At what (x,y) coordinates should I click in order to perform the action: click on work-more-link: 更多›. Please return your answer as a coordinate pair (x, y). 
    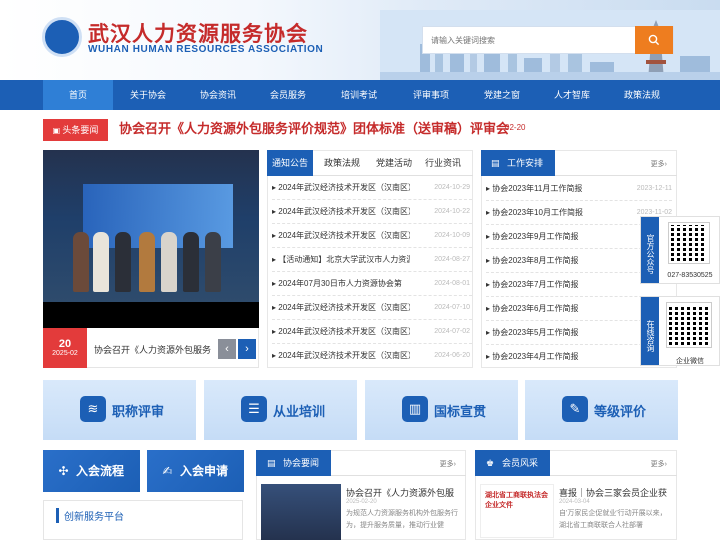
    Looking at the image, I should click on (659, 164).